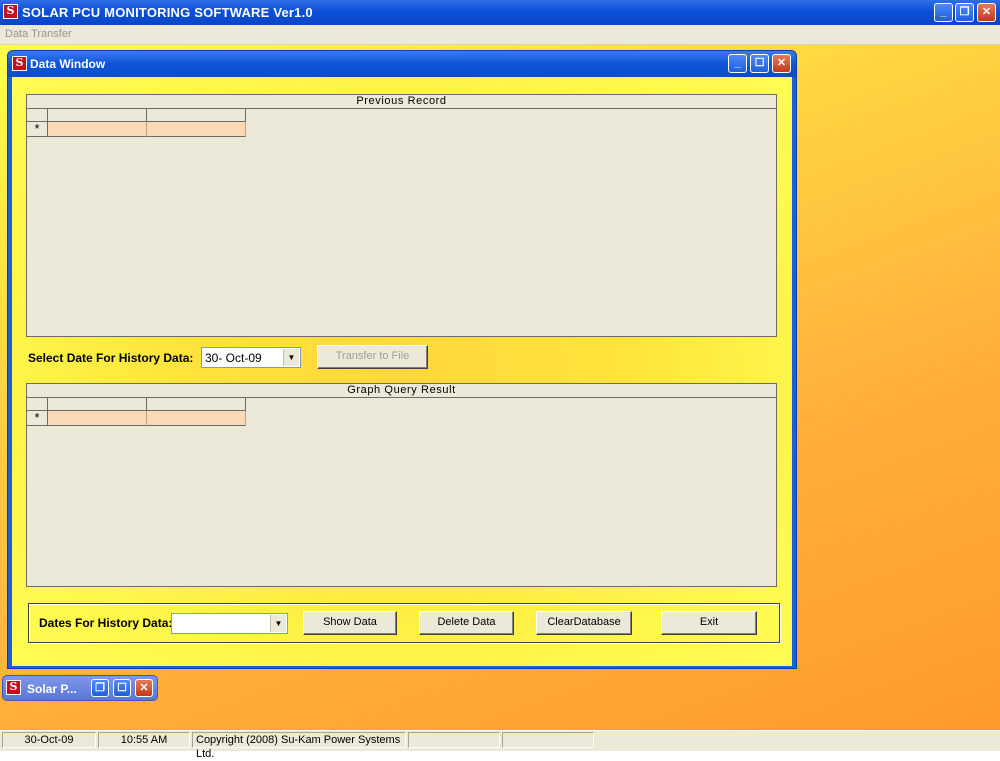 The height and width of the screenshot is (761, 1000). Describe the element at coordinates (144, 740) in the screenshot. I see `status-time: 10:55 AM` at that location.